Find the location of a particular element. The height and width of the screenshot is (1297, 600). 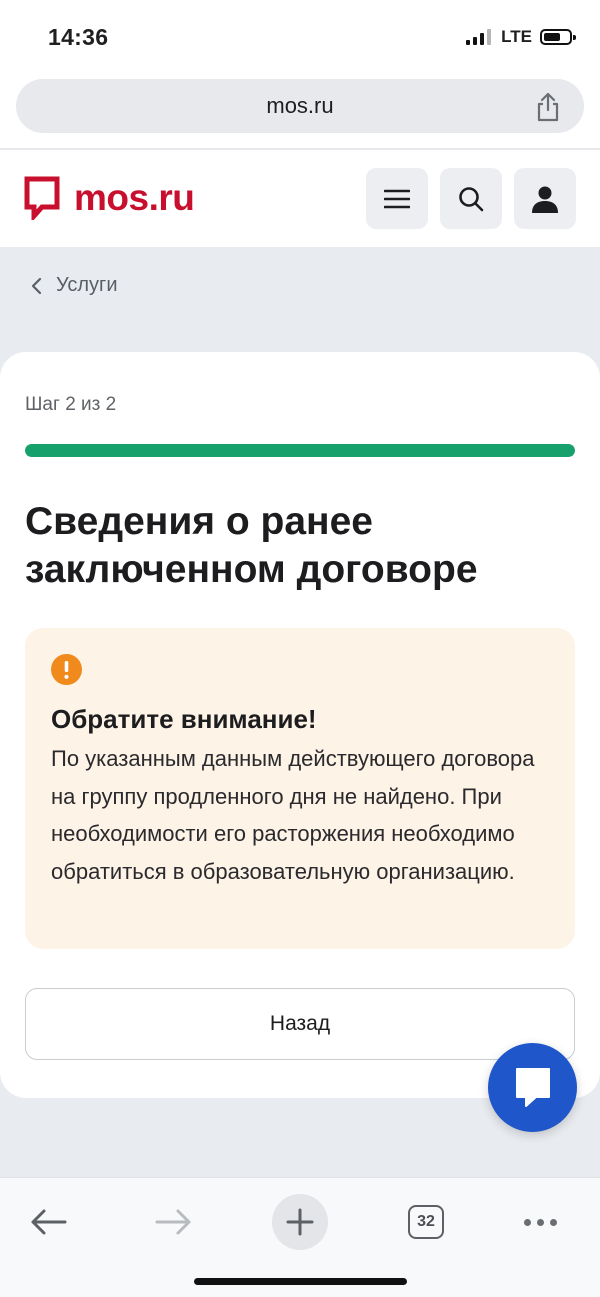

more-button is located at coordinates (540, 1222).